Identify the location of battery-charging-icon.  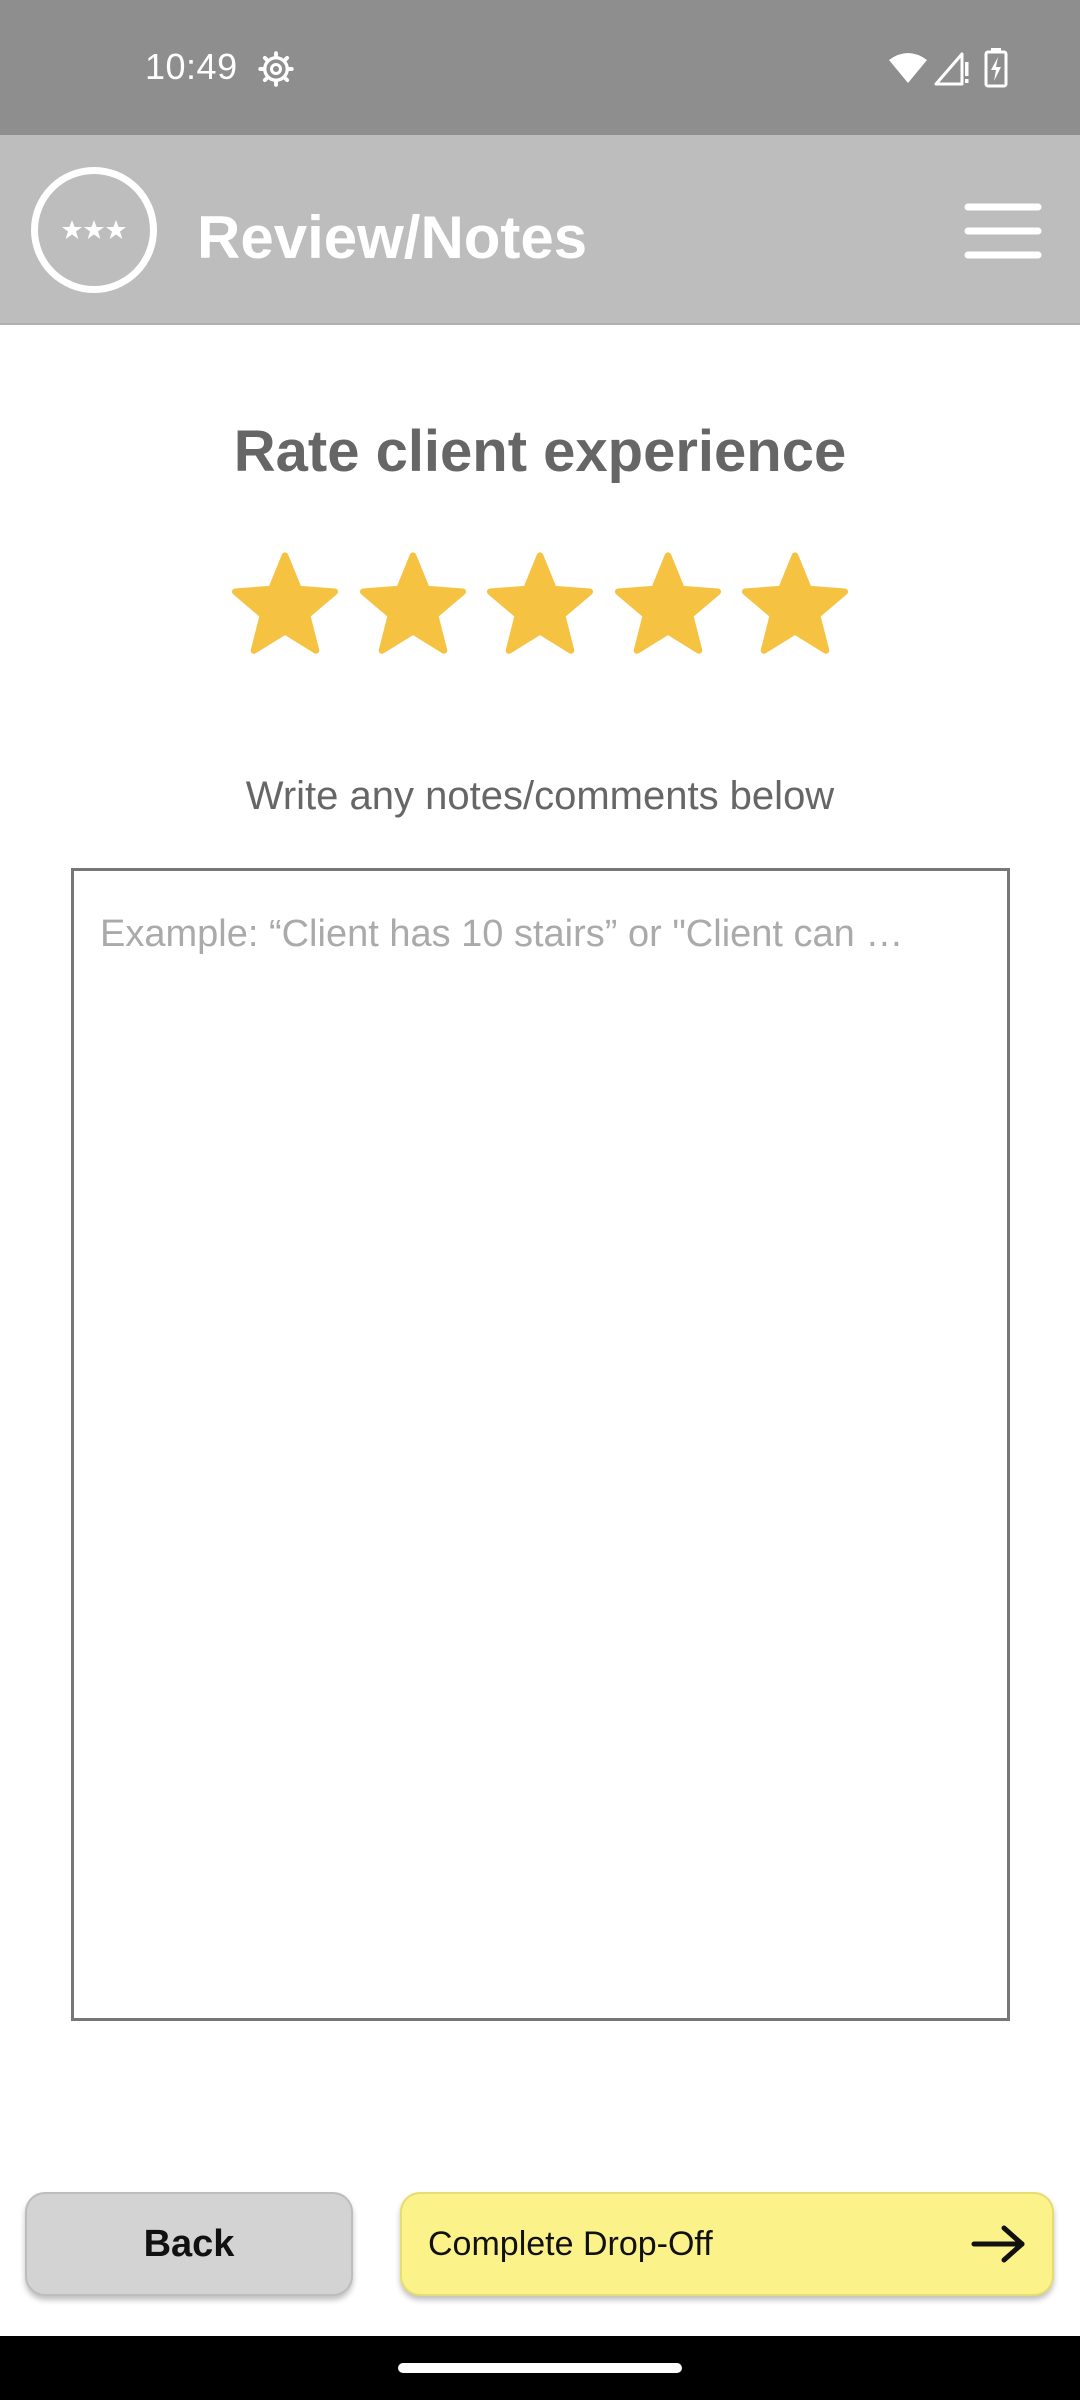
(996, 68).